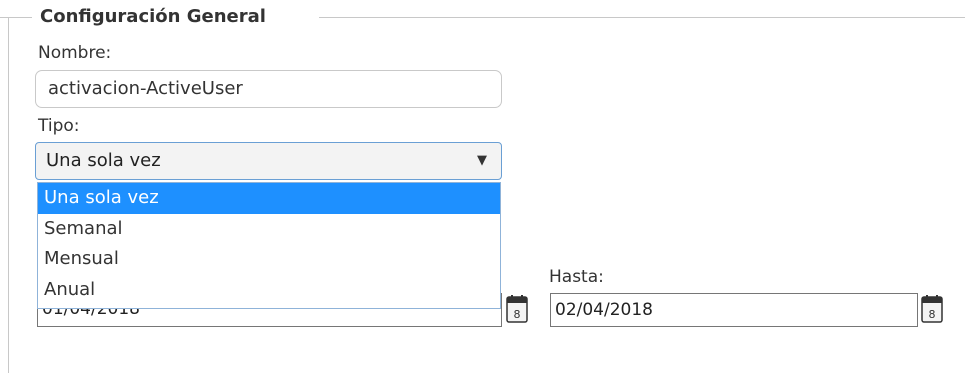 Image resolution: width=965 pixels, height=373 pixels. I want to click on tipo-option-anual: Anual, so click(269, 290).